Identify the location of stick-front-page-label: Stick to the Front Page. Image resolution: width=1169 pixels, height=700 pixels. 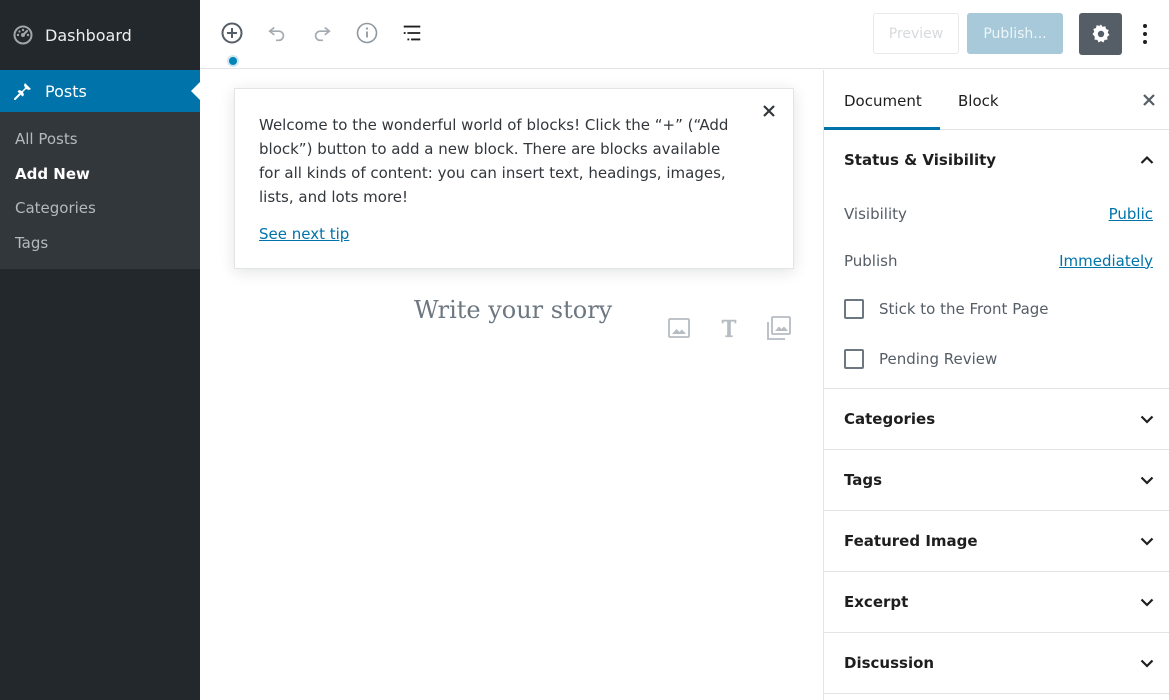
(964, 309).